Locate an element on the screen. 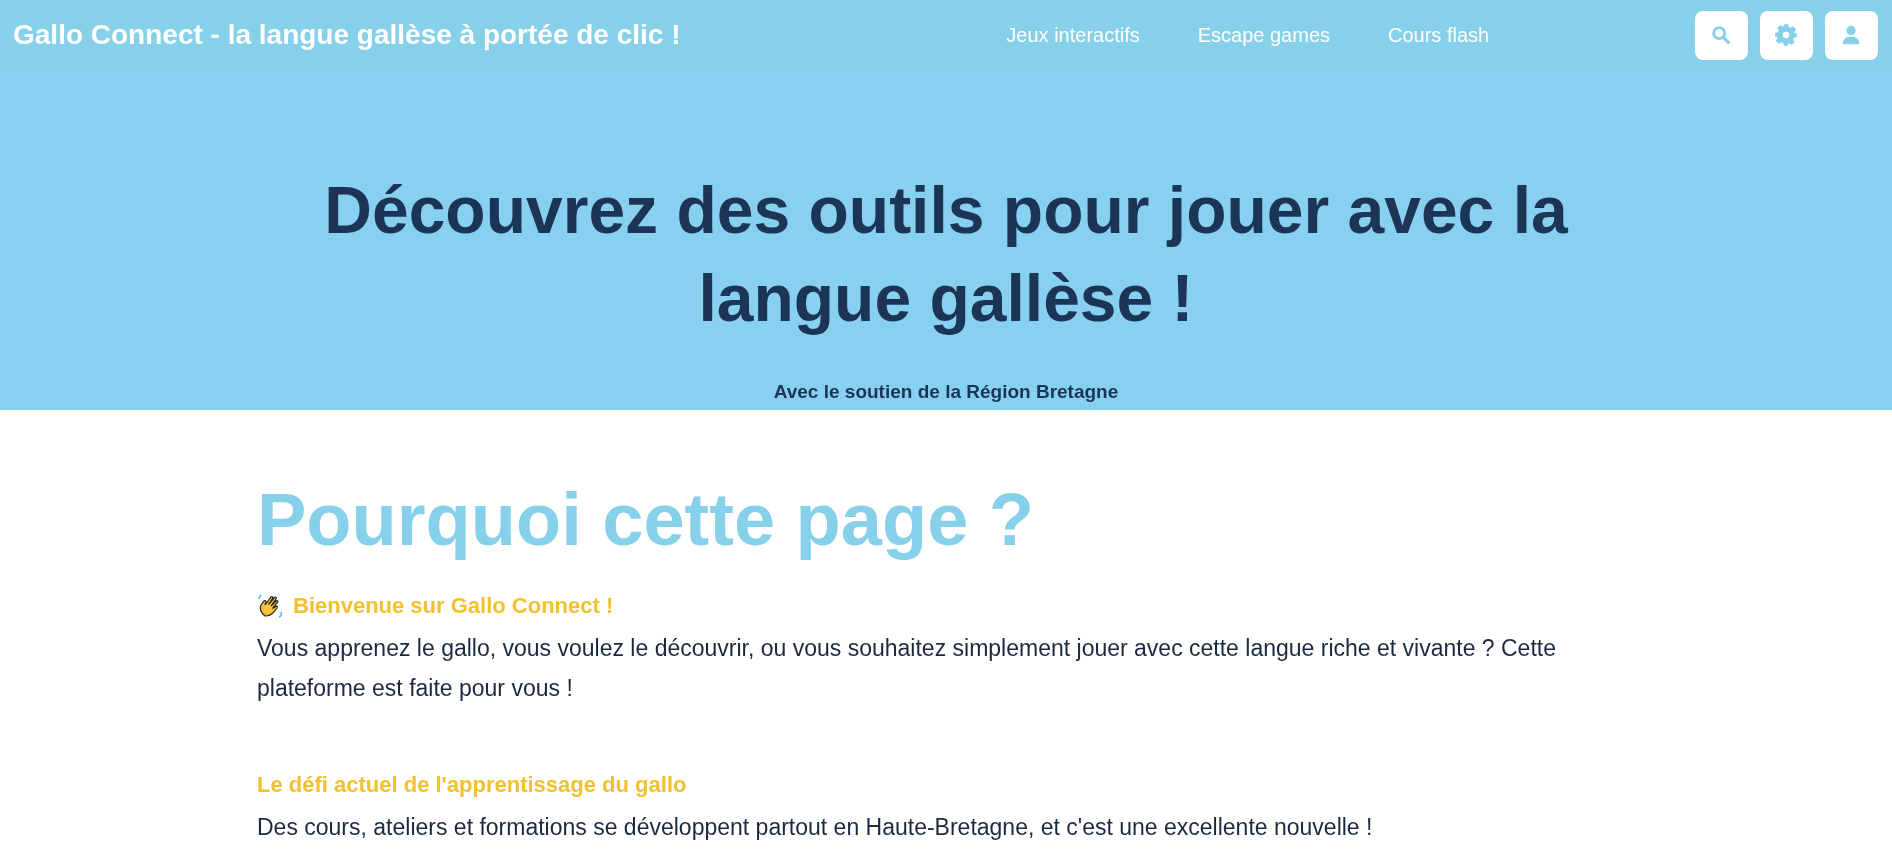  hero-subtitle: Avec le soutien de la Région Bretagne is located at coordinates (946, 392).